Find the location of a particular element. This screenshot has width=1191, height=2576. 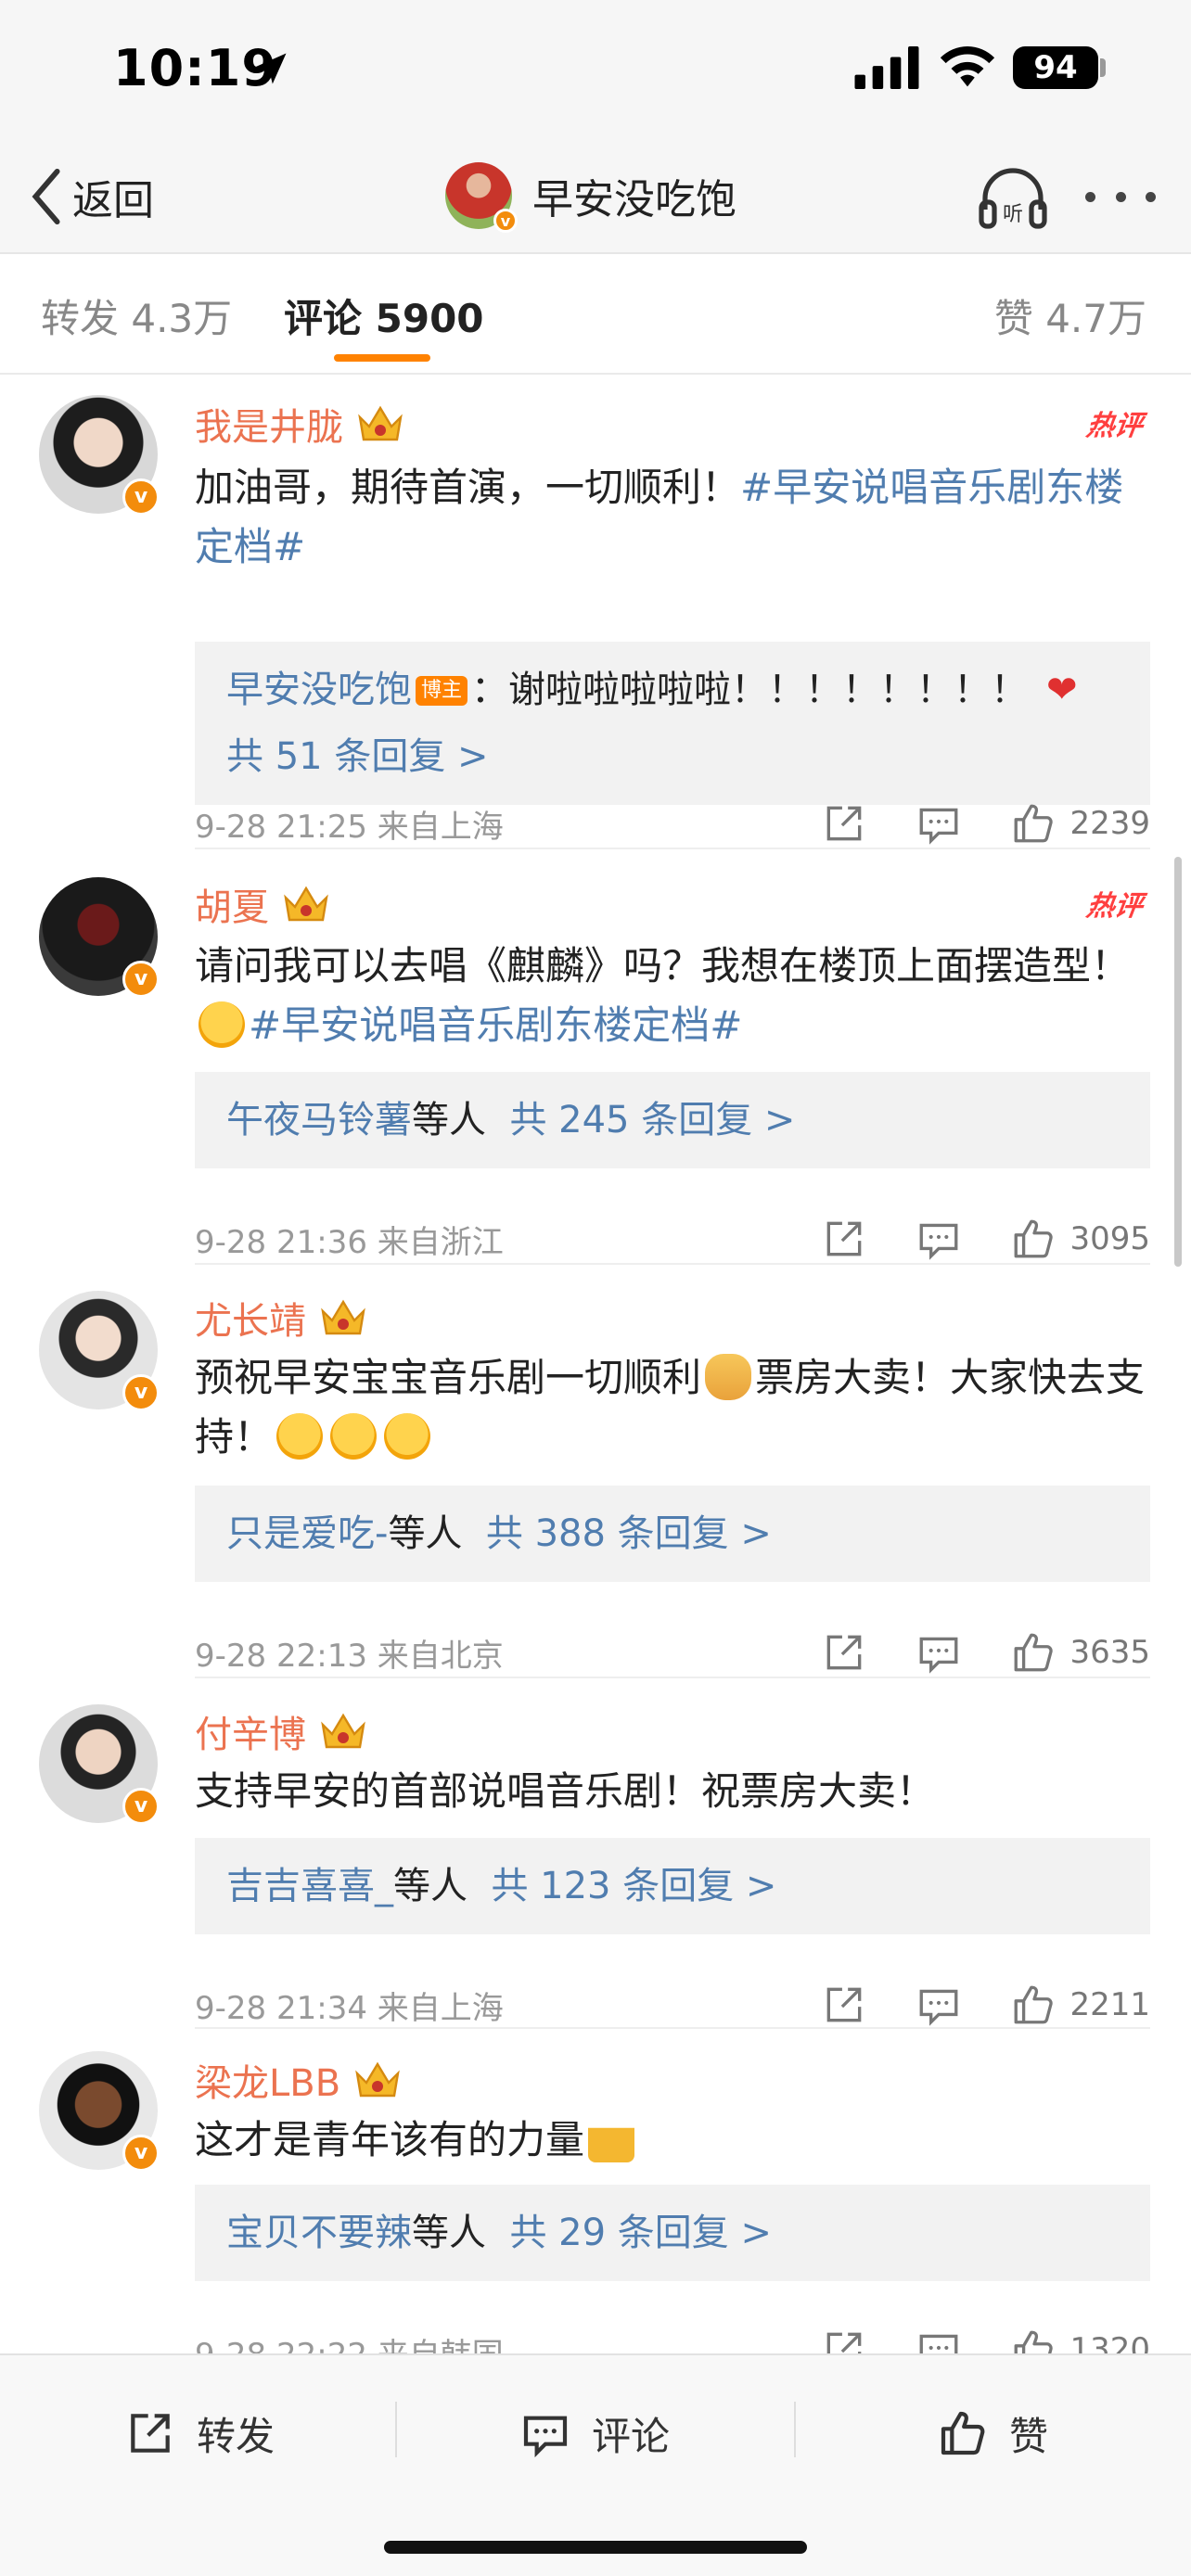

like-label: 赞 is located at coordinates (1029, 2436).